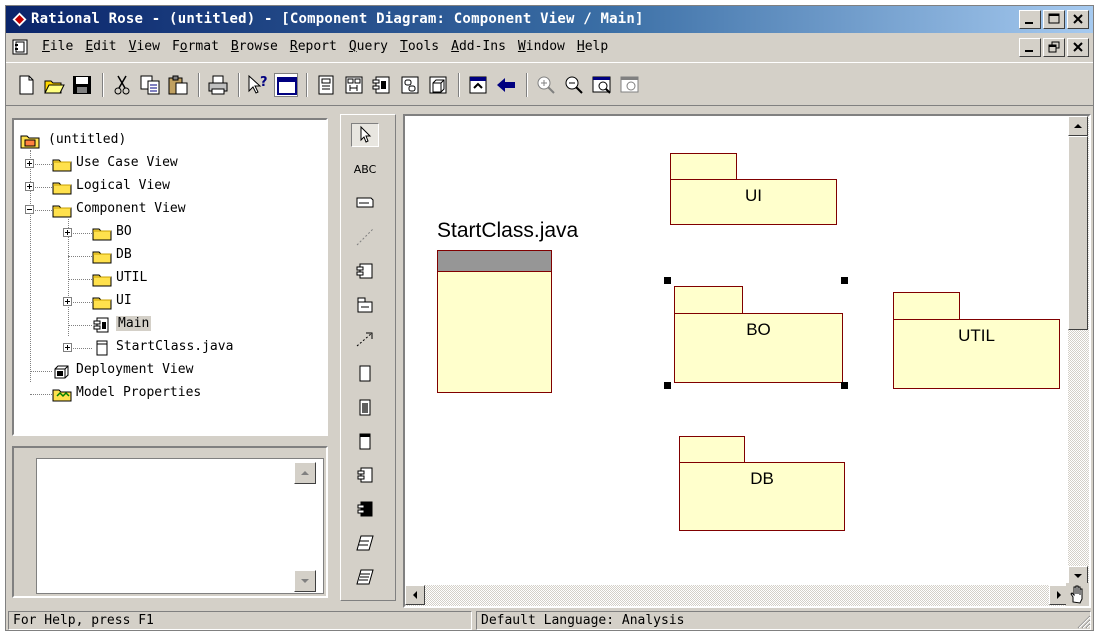 The height and width of the screenshot is (633, 1099). I want to click on subprogram-body-tool-icon, so click(365, 407).